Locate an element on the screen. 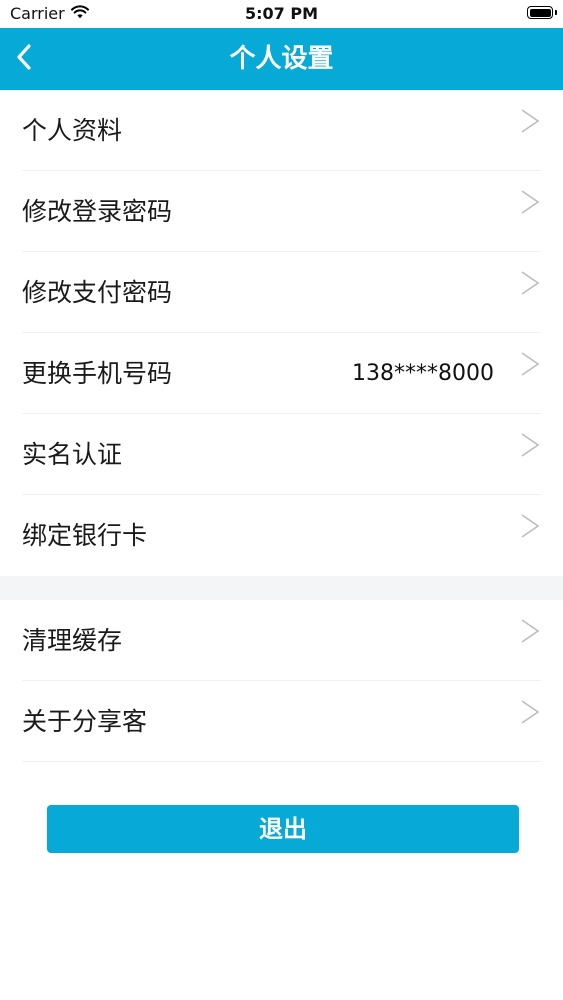 The height and width of the screenshot is (1000, 563). settings-item-label: 个人资料 is located at coordinates (72, 130).